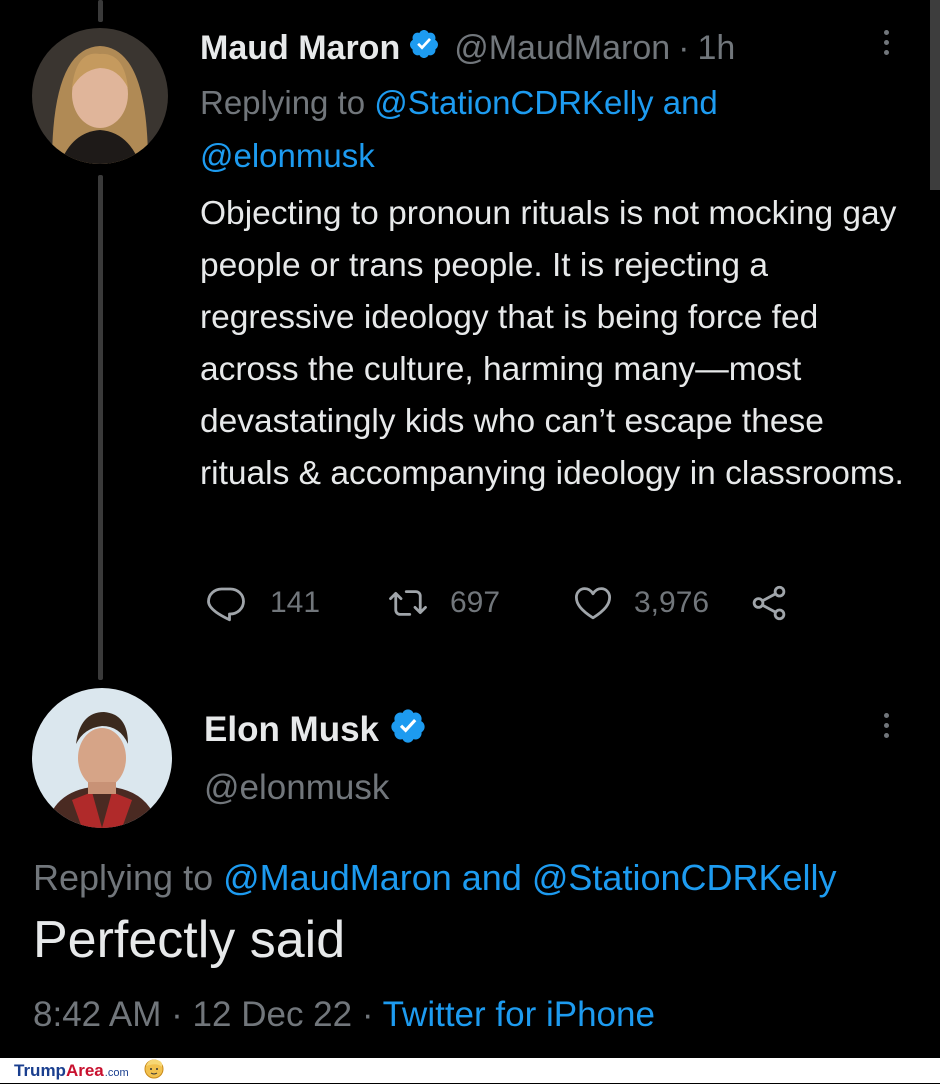 The height and width of the screenshot is (1084, 940). Describe the element at coordinates (935, 95) in the screenshot. I see `scrollbar` at that location.